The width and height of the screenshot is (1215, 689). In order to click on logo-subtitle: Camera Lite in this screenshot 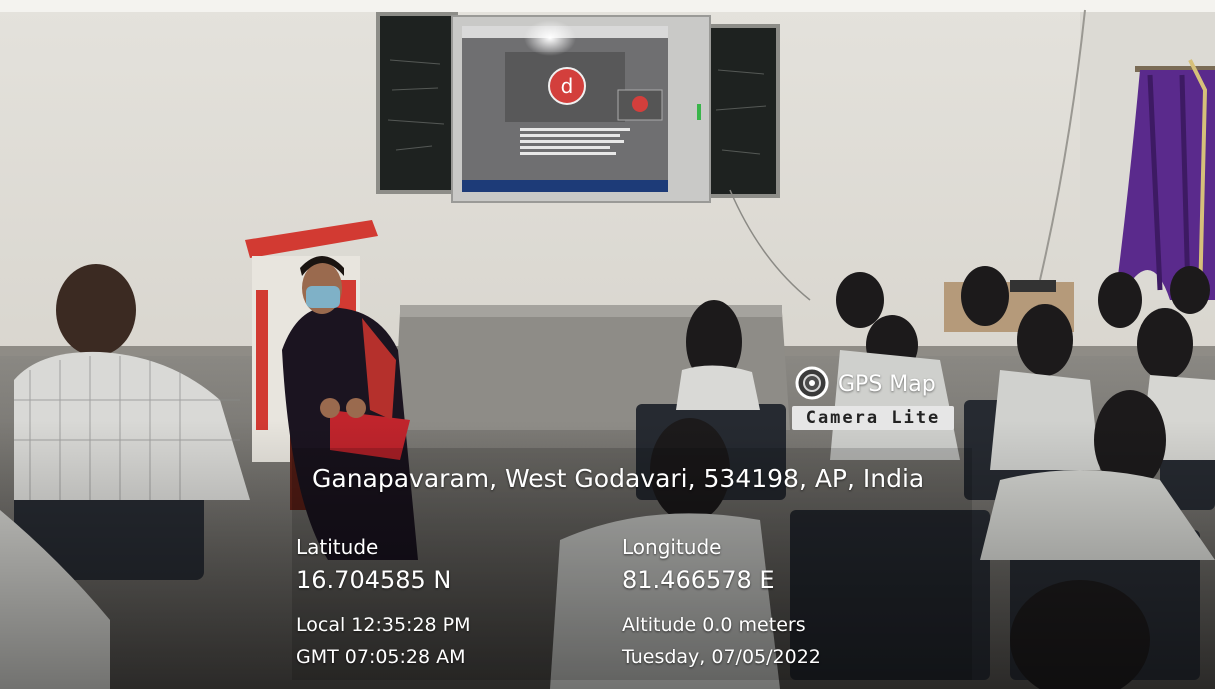, I will do `click(873, 418)`.